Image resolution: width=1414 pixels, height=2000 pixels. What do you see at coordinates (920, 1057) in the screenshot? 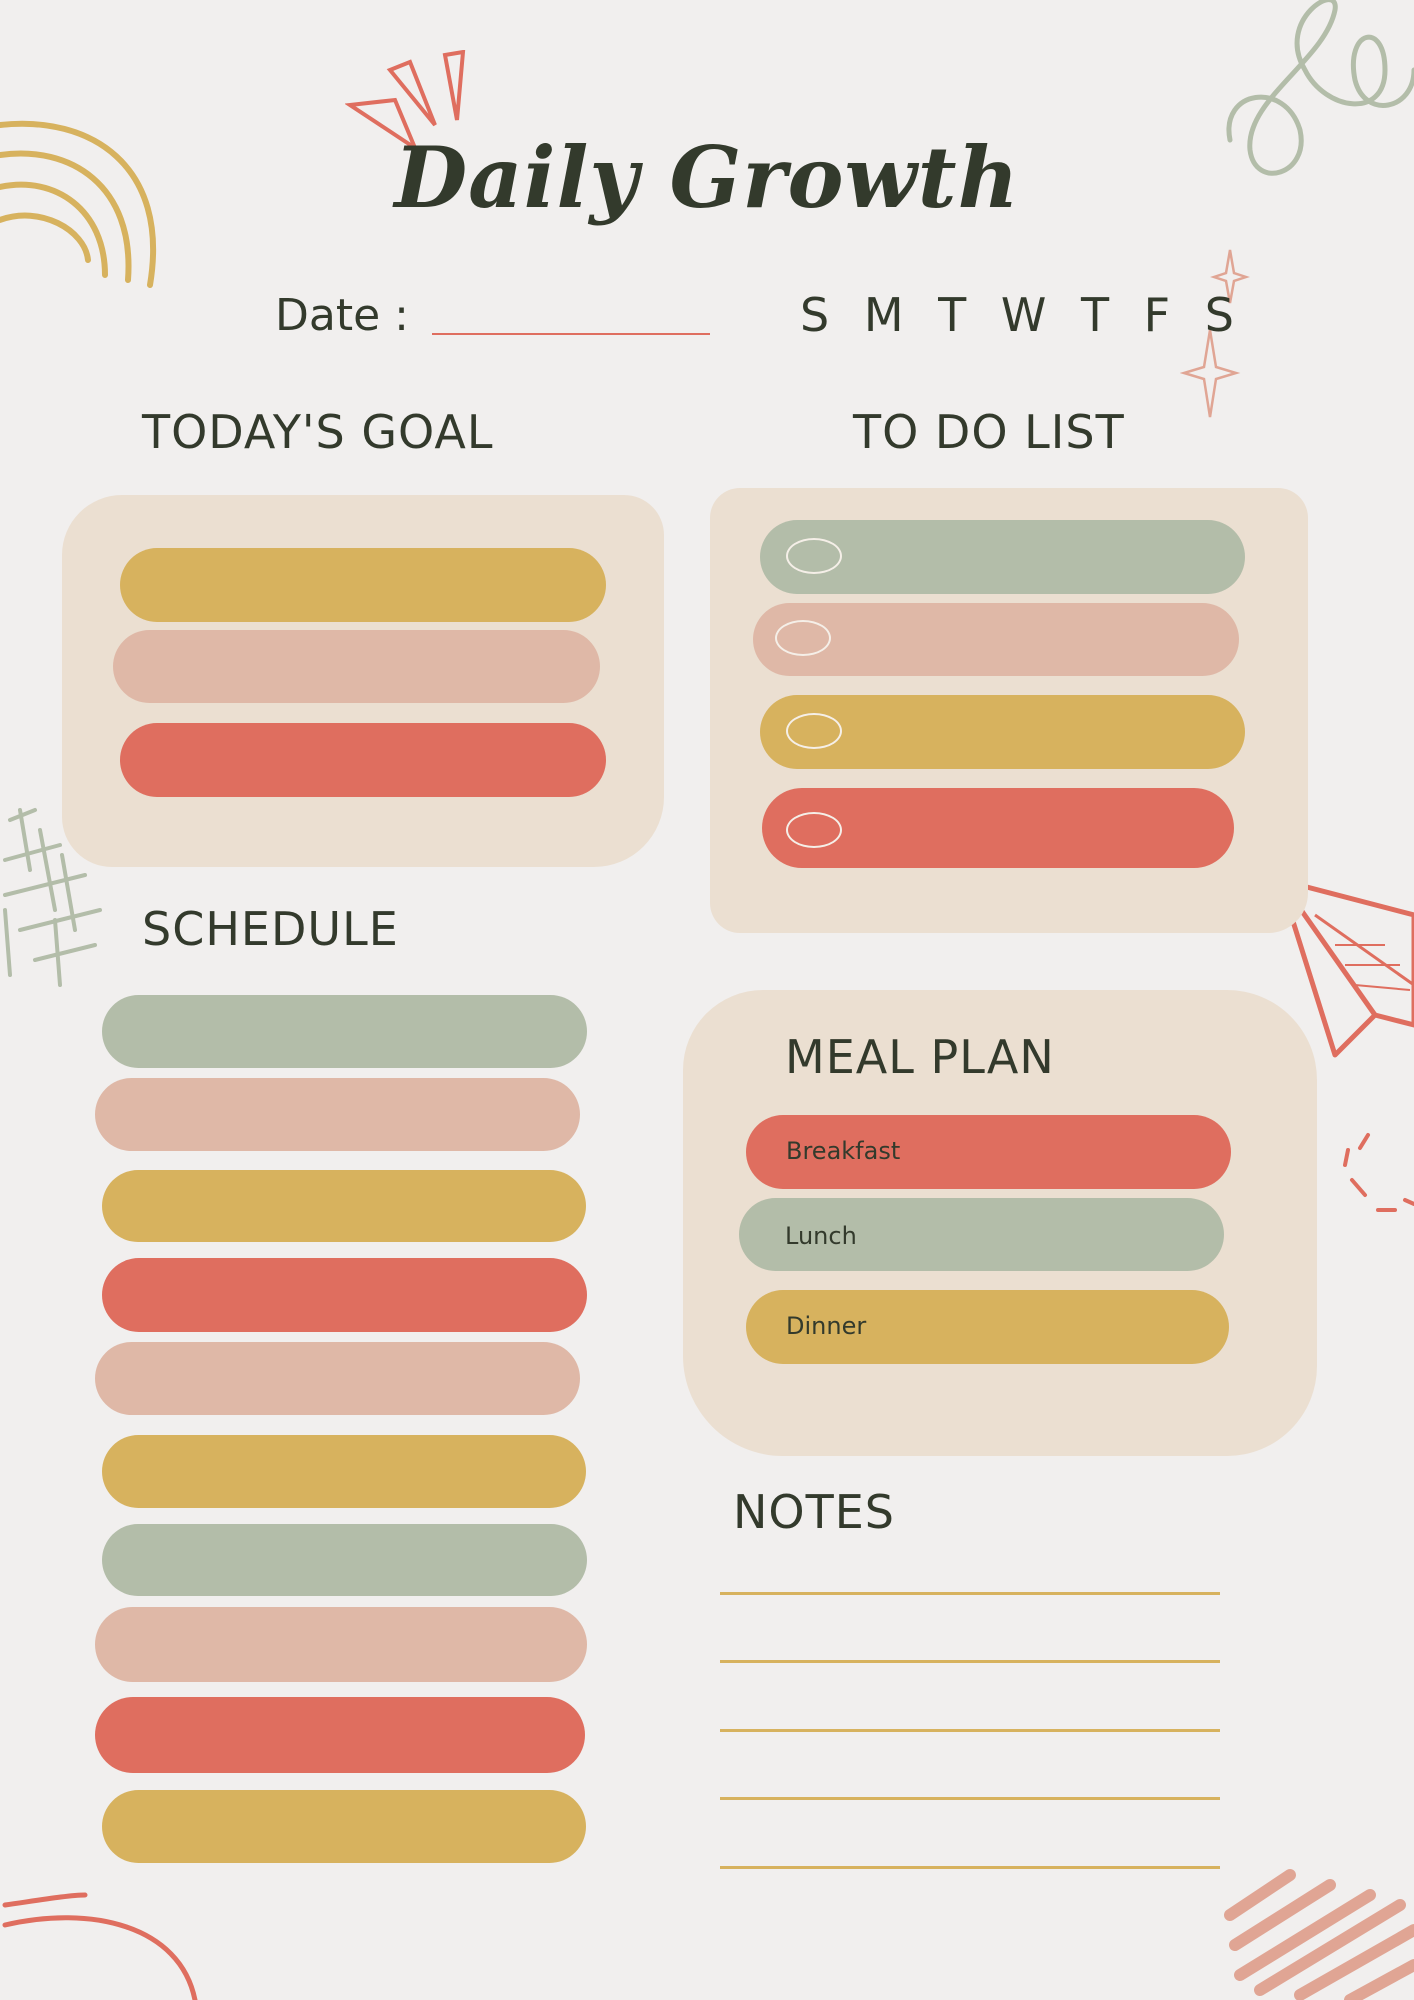
I see `meal-heading: MEAL PLAN` at bounding box center [920, 1057].